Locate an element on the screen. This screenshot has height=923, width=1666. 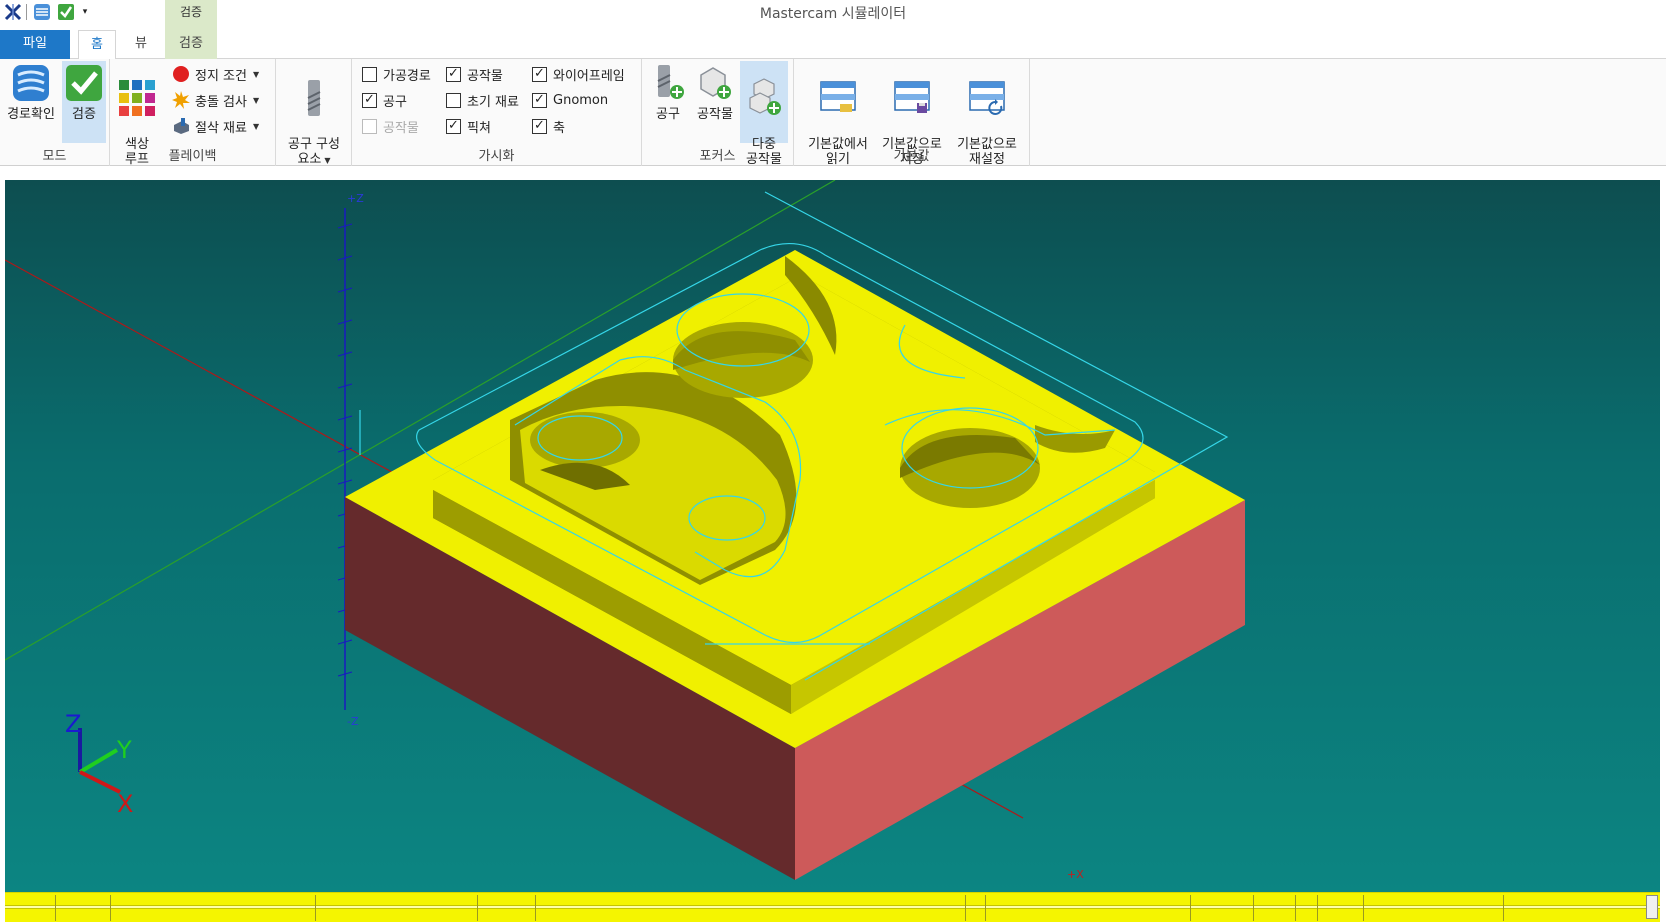
tab-file: 파일 is located at coordinates (35, 44).